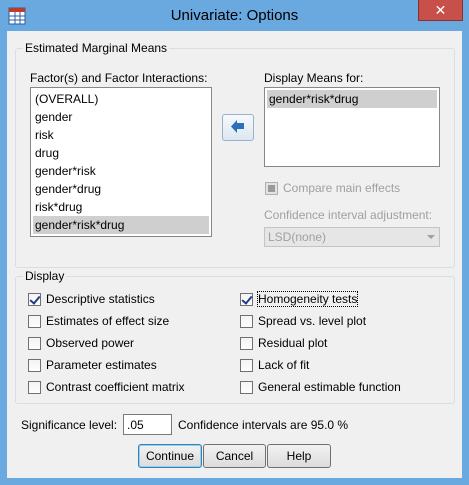 The image size is (469, 485). I want to click on factor-list-item: gender, so click(121, 117).